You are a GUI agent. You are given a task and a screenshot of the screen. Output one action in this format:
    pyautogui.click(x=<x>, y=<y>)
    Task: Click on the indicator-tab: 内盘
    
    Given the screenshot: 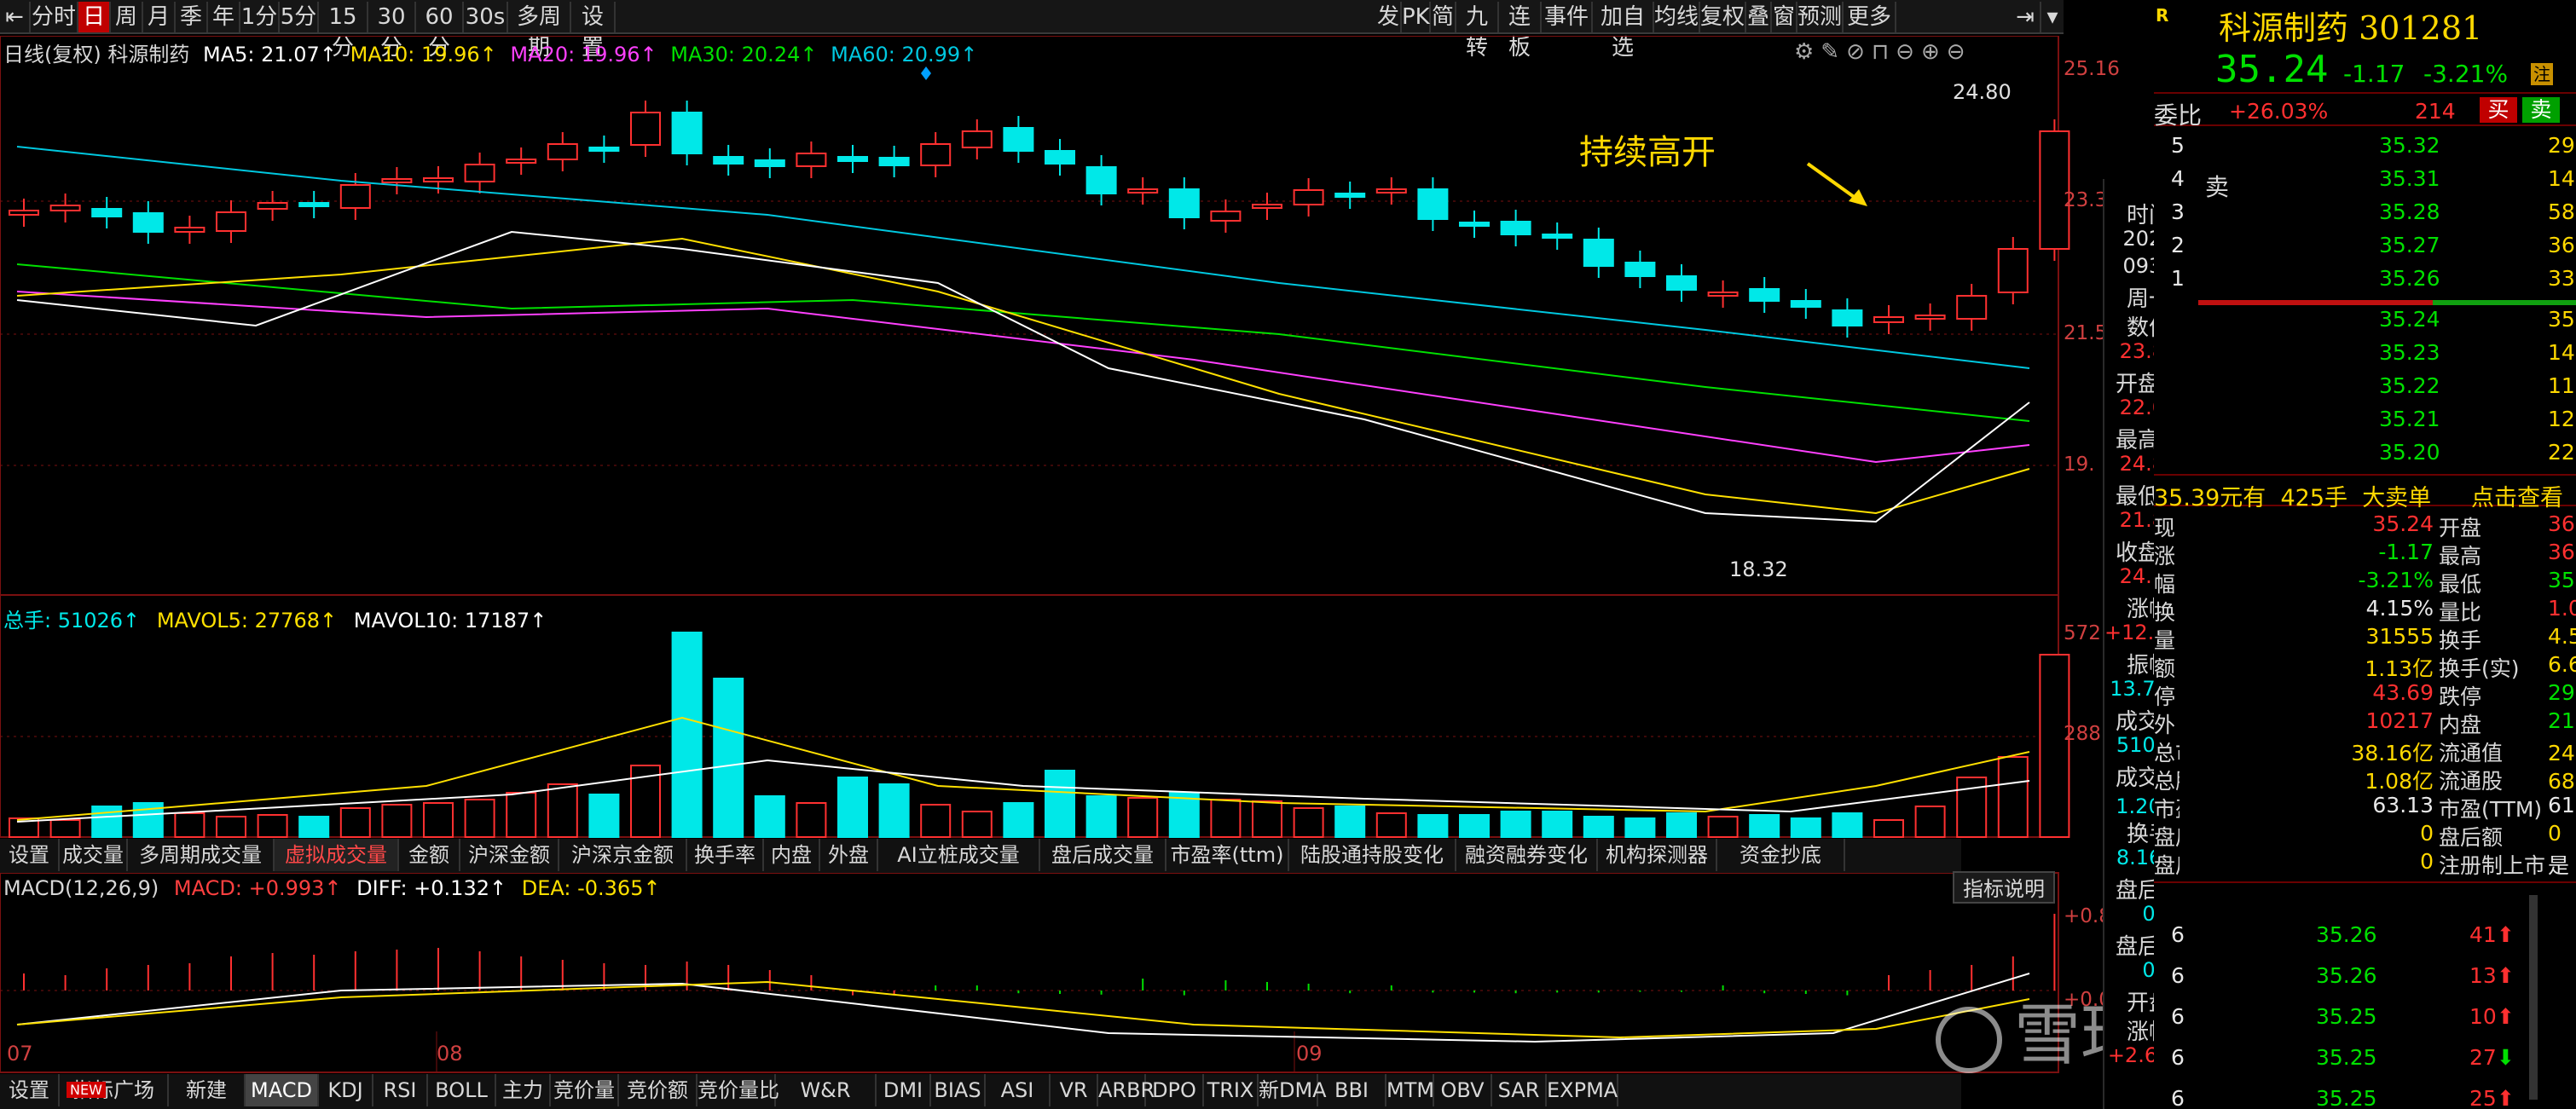 What is the action you would take?
    pyautogui.click(x=792, y=855)
    